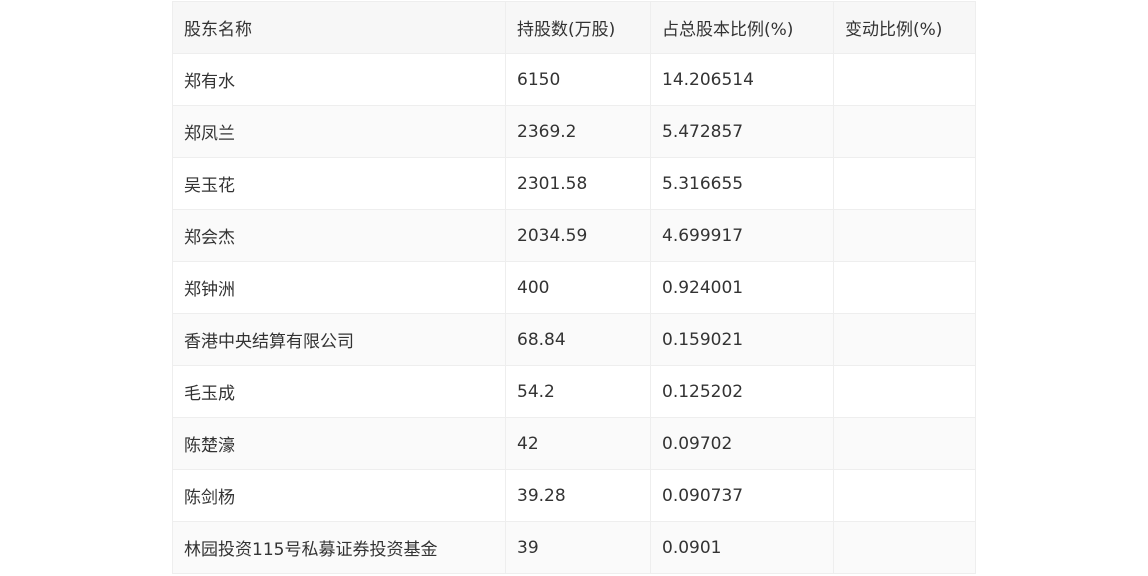  I want to click on cell-shareholder-name: 吴玉花, so click(339, 183).